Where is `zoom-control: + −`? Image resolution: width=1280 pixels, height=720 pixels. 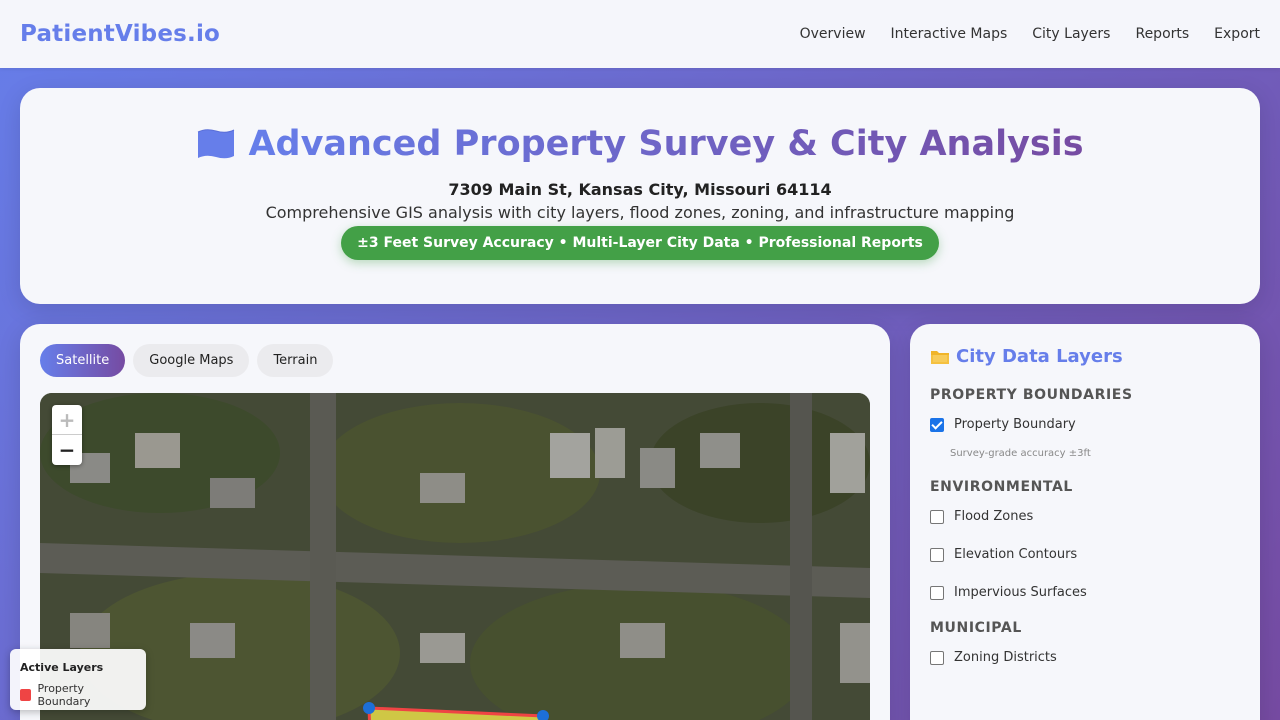 zoom-control: + − is located at coordinates (67, 435).